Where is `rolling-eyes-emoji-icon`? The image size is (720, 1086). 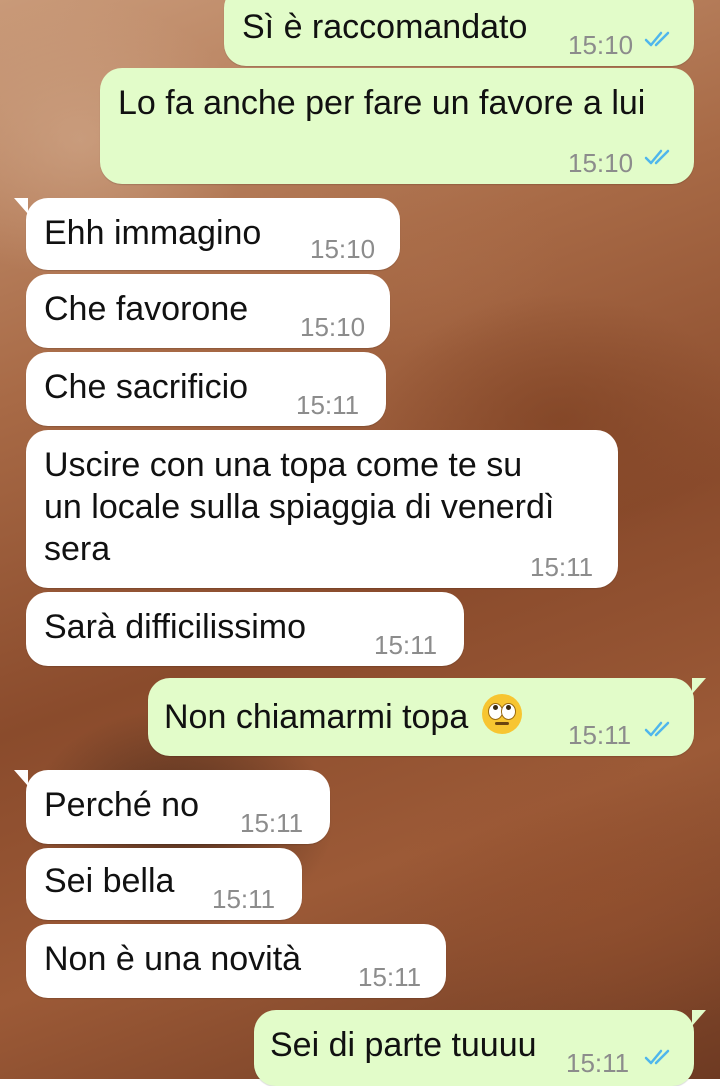 rolling-eyes-emoji-icon is located at coordinates (501, 714).